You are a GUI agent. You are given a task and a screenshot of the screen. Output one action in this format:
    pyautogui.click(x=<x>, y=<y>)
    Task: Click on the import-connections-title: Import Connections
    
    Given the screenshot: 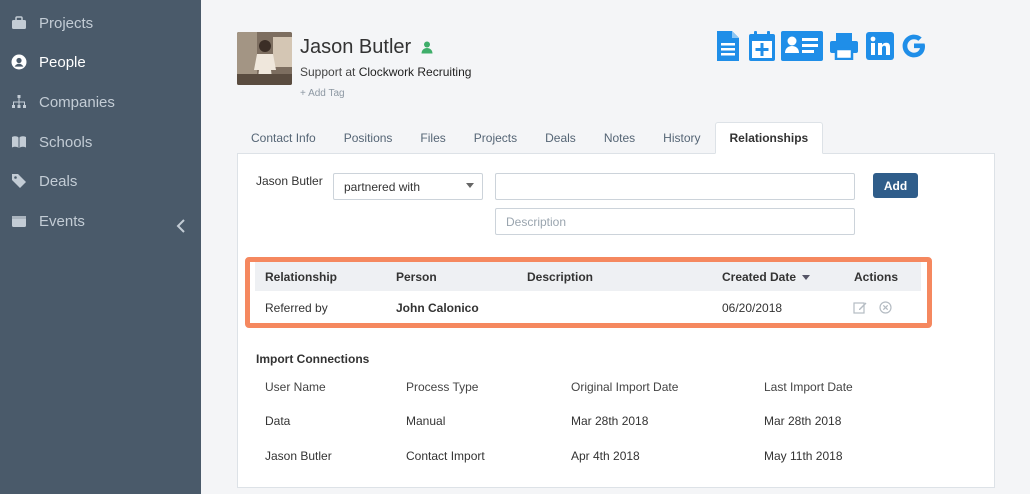 What is the action you would take?
    pyautogui.click(x=313, y=359)
    